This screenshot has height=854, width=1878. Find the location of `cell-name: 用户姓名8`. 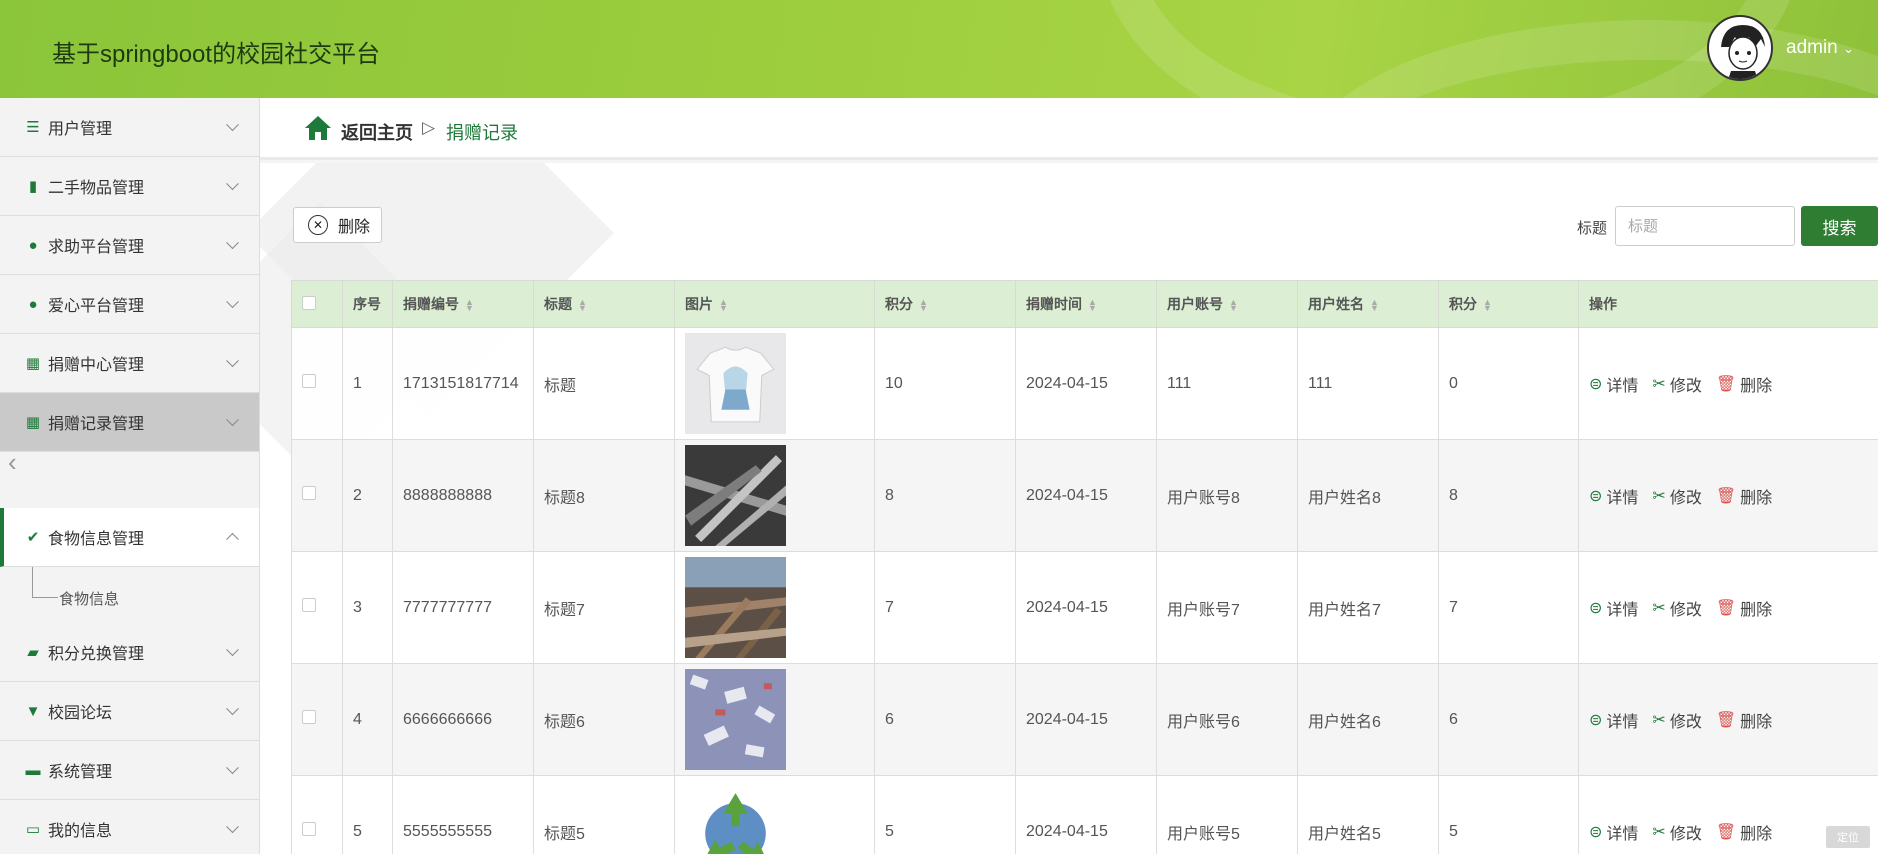

cell-name: 用户姓名8 is located at coordinates (1368, 495).